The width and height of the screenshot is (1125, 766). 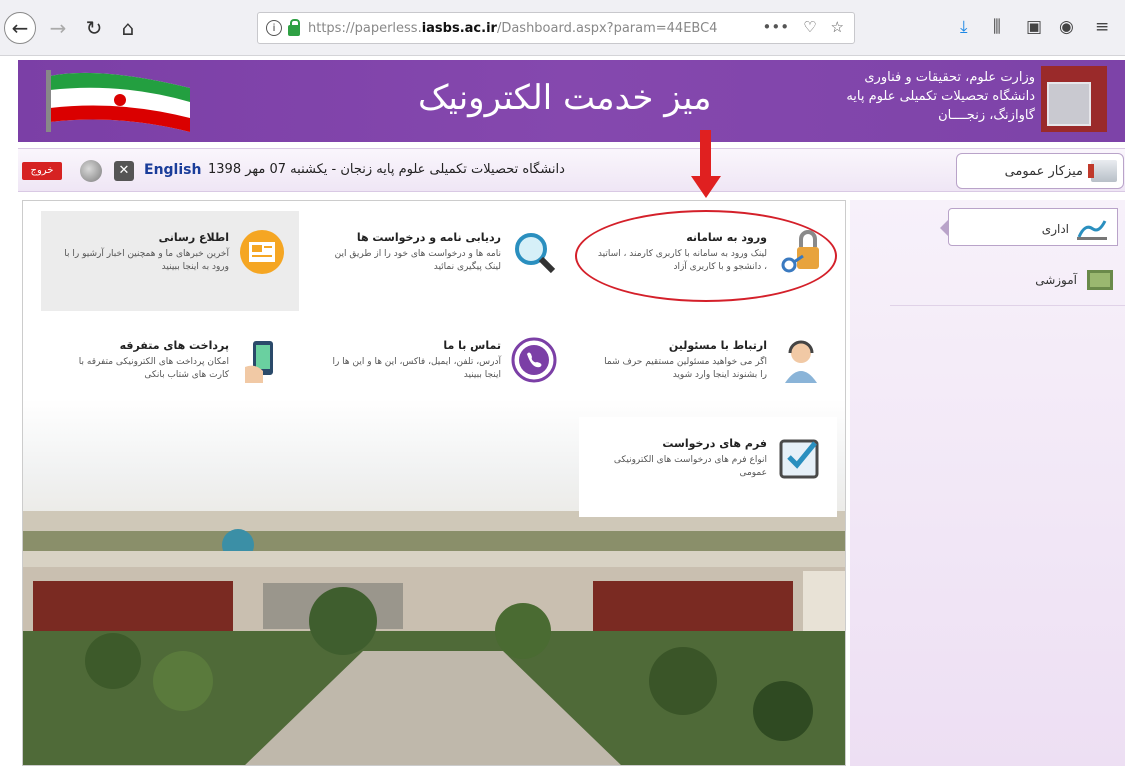 I want to click on url-path: /Dashboard.aspx?param=44EBC4, so click(x=607, y=28).